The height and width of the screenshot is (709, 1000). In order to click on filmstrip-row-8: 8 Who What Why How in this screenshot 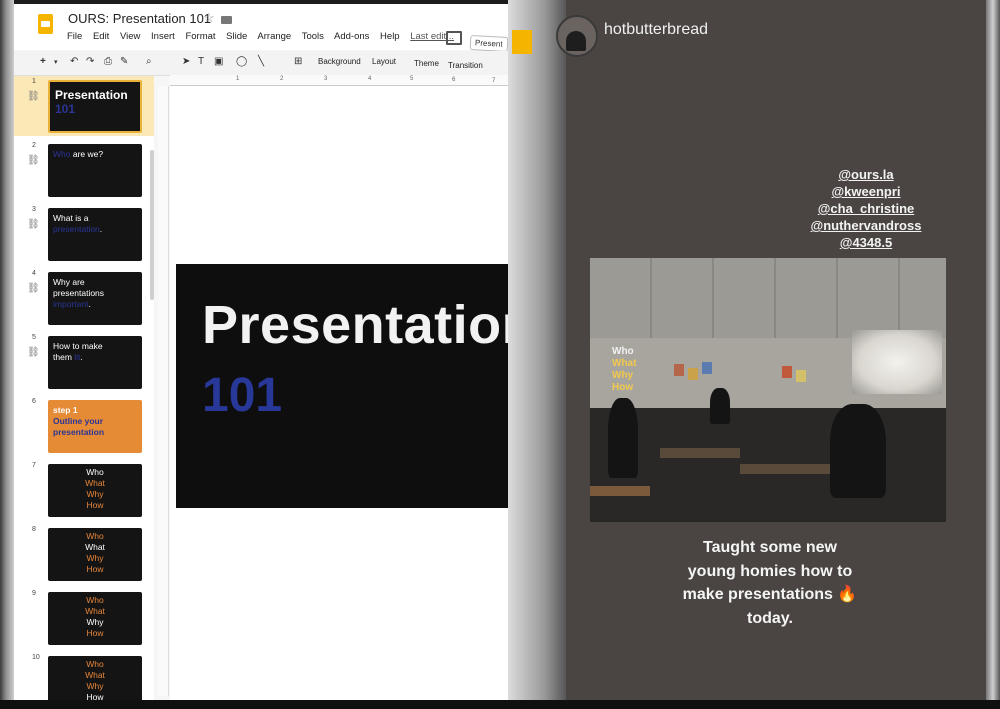, I will do `click(84, 554)`.